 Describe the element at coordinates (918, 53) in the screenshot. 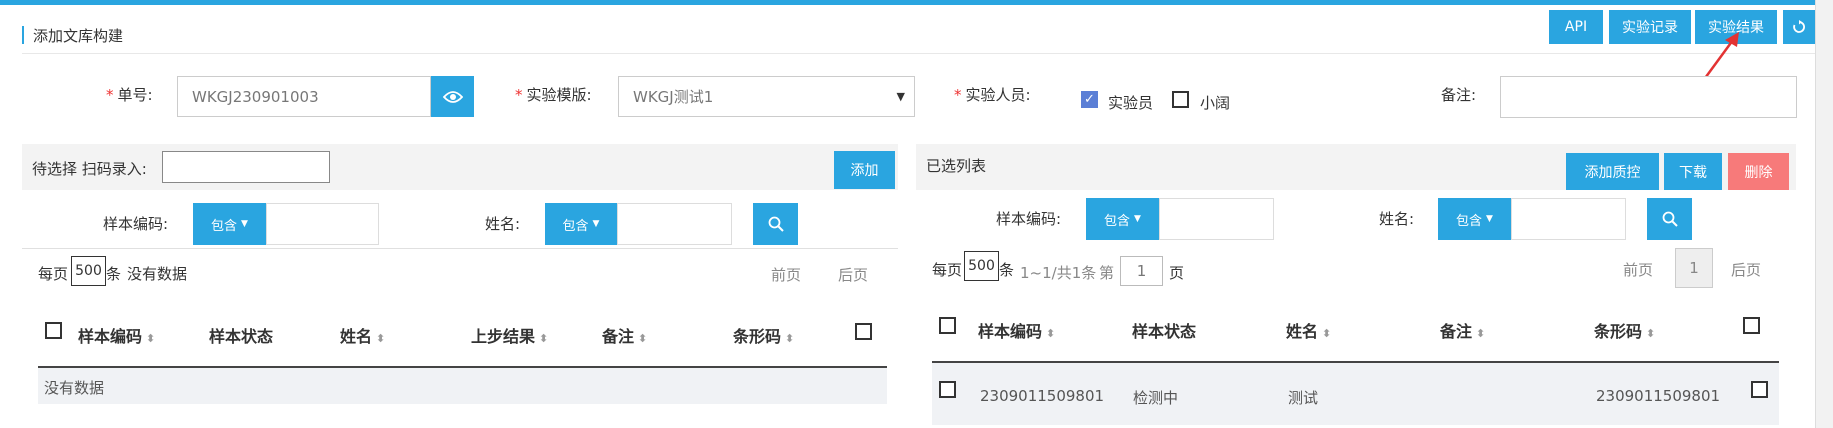

I see `header-divider` at that location.